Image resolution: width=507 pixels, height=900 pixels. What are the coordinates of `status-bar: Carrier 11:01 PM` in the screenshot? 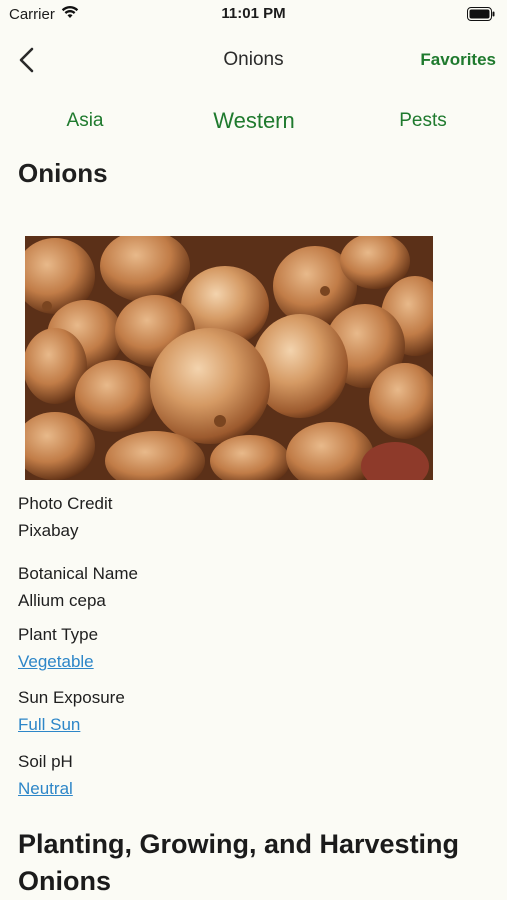 It's located at (253, 15).